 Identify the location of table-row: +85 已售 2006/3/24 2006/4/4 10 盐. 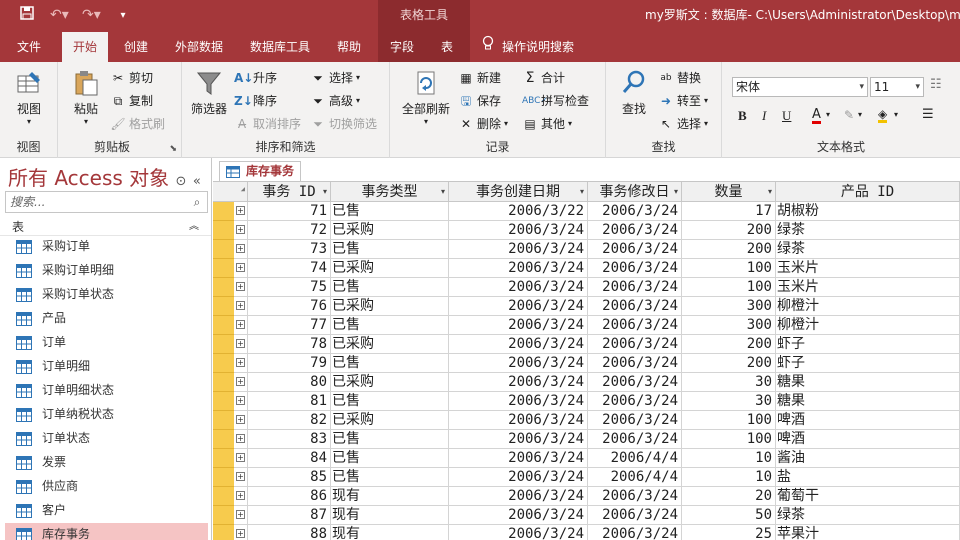
(586, 477).